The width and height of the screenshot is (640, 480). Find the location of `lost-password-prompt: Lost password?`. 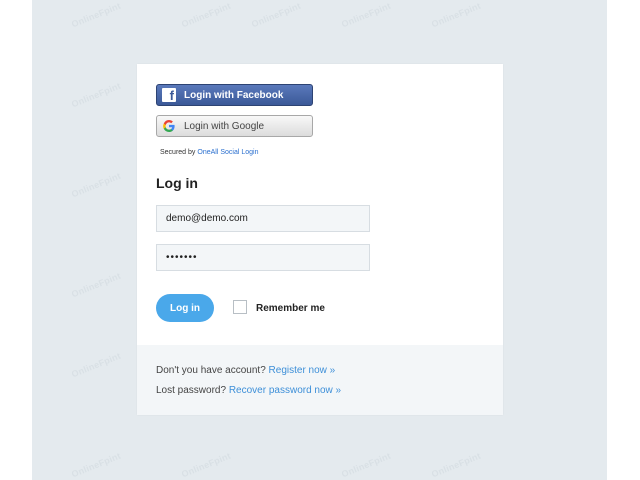

lost-password-prompt: Lost password? is located at coordinates (191, 390).